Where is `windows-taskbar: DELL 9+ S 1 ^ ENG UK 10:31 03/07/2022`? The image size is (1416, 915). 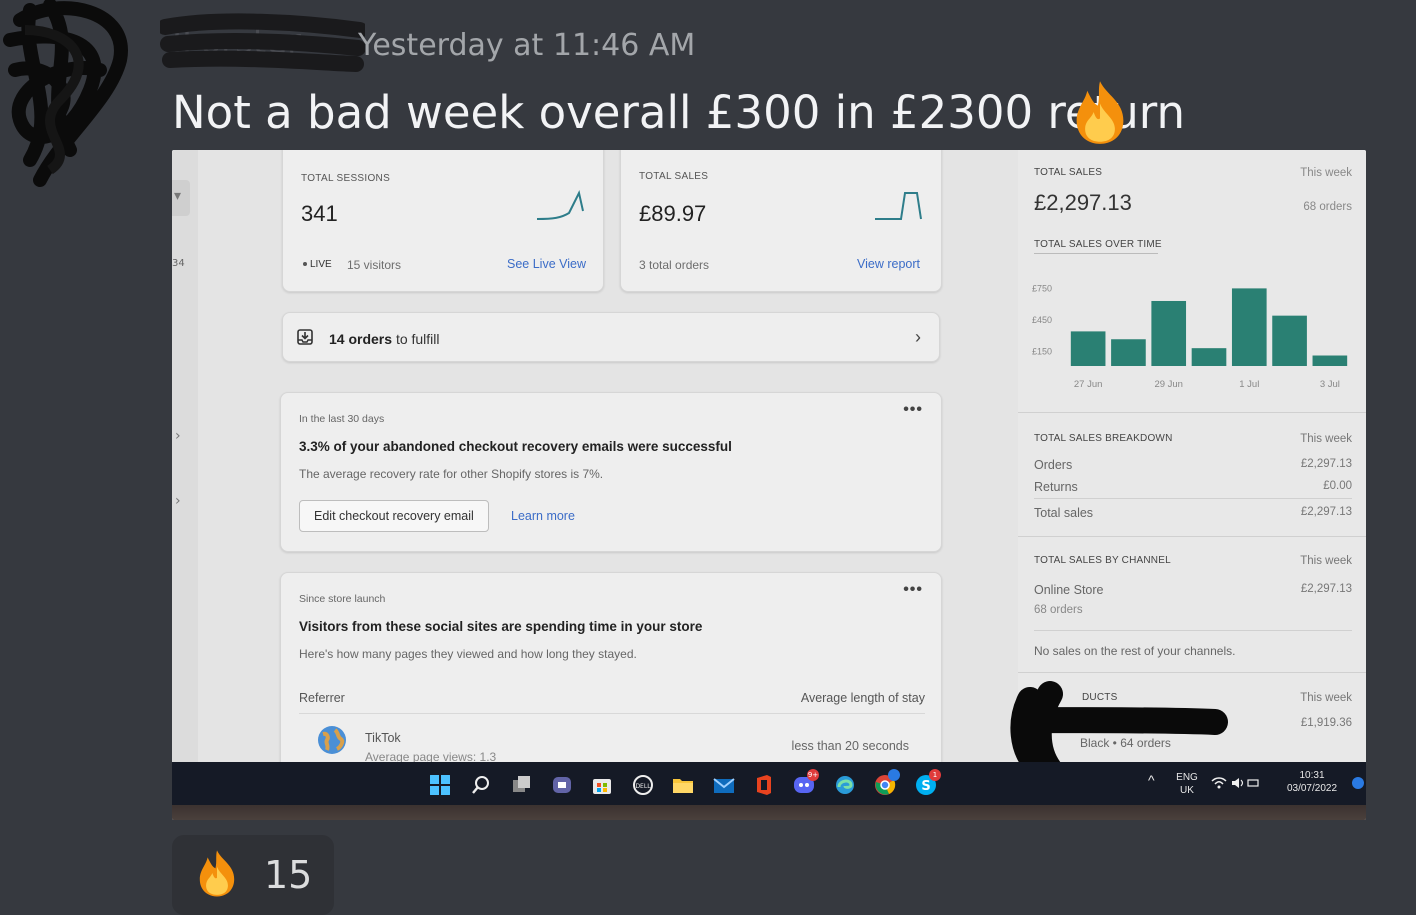 windows-taskbar: DELL 9+ S 1 ^ ENG UK 10:31 03/07/2022 is located at coordinates (769, 783).